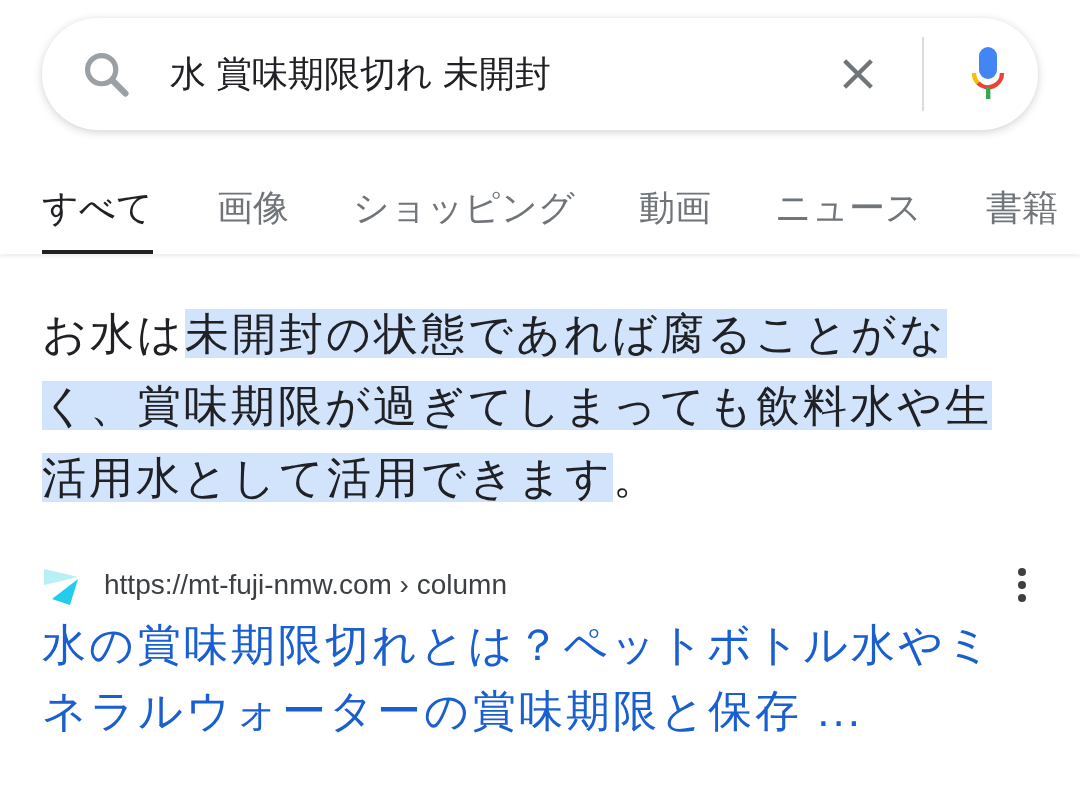 This screenshot has height=785, width=1080. Describe the element at coordinates (675, 222) in the screenshot. I see `tab: 動画` at that location.